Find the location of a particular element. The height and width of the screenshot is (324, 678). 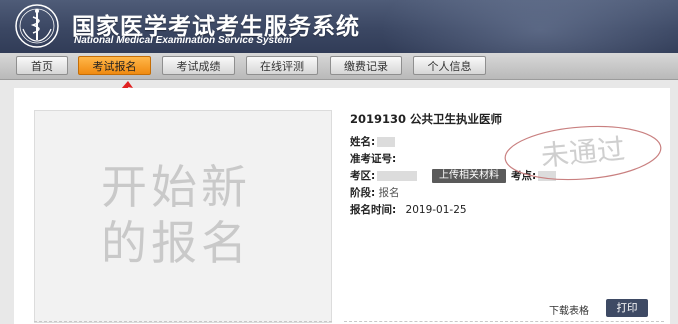

name-row: 姓名: is located at coordinates (373, 141).